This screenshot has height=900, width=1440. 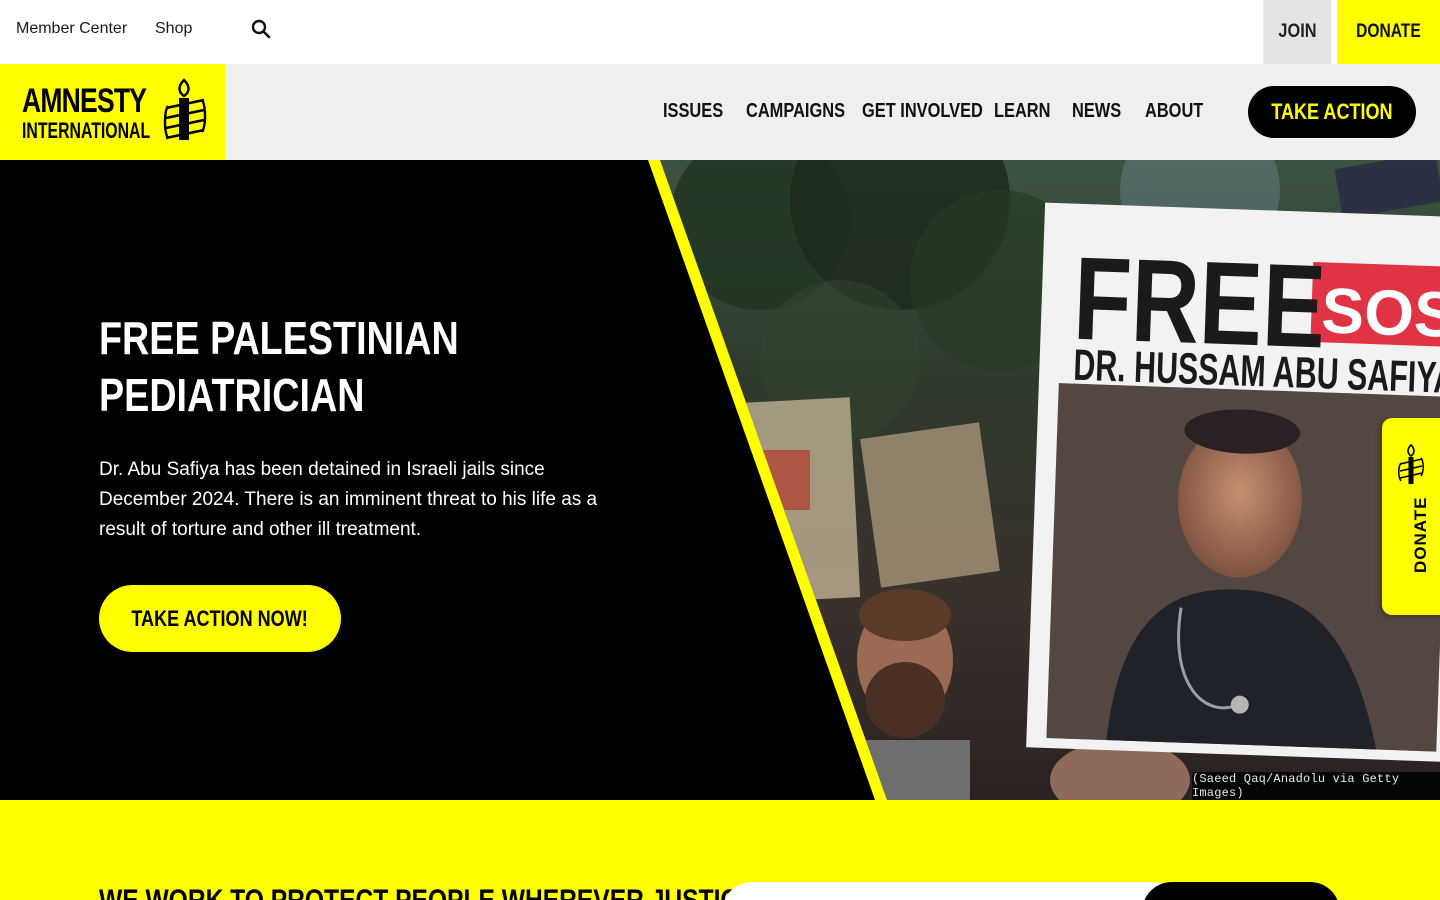 I want to click on amnesty-logo: AMNESTY INTERNATIONAL, so click(x=112, y=112).